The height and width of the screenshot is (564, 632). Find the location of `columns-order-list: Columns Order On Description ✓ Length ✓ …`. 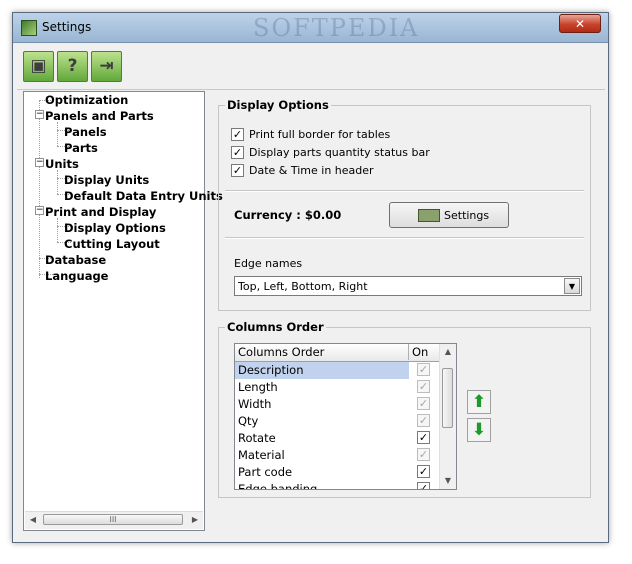

columns-order-list: Columns Order On Description ✓ Length ✓ … is located at coordinates (345, 416).